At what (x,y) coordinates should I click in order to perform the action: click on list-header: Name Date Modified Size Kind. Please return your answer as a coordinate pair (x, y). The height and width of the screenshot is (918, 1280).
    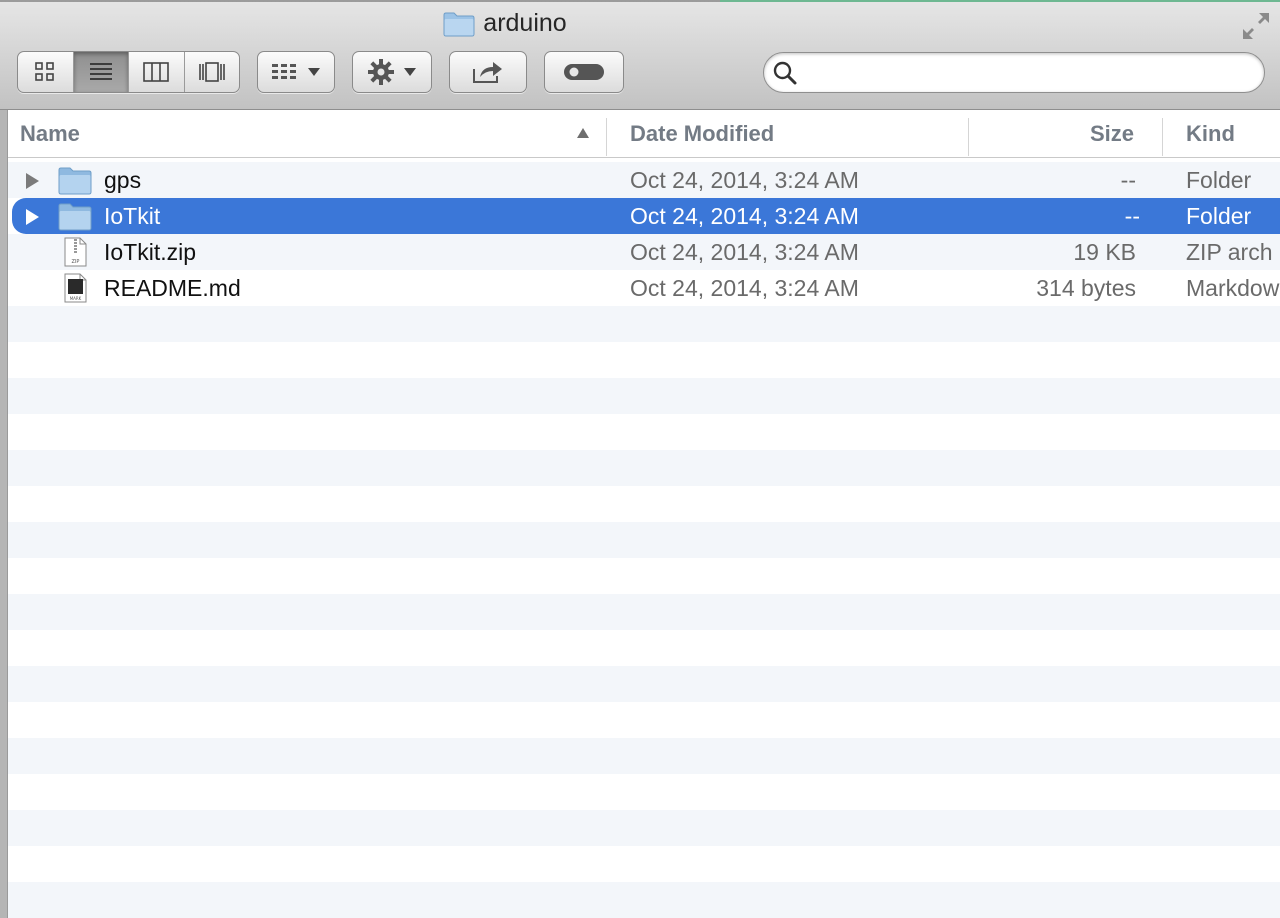
    Looking at the image, I should click on (644, 134).